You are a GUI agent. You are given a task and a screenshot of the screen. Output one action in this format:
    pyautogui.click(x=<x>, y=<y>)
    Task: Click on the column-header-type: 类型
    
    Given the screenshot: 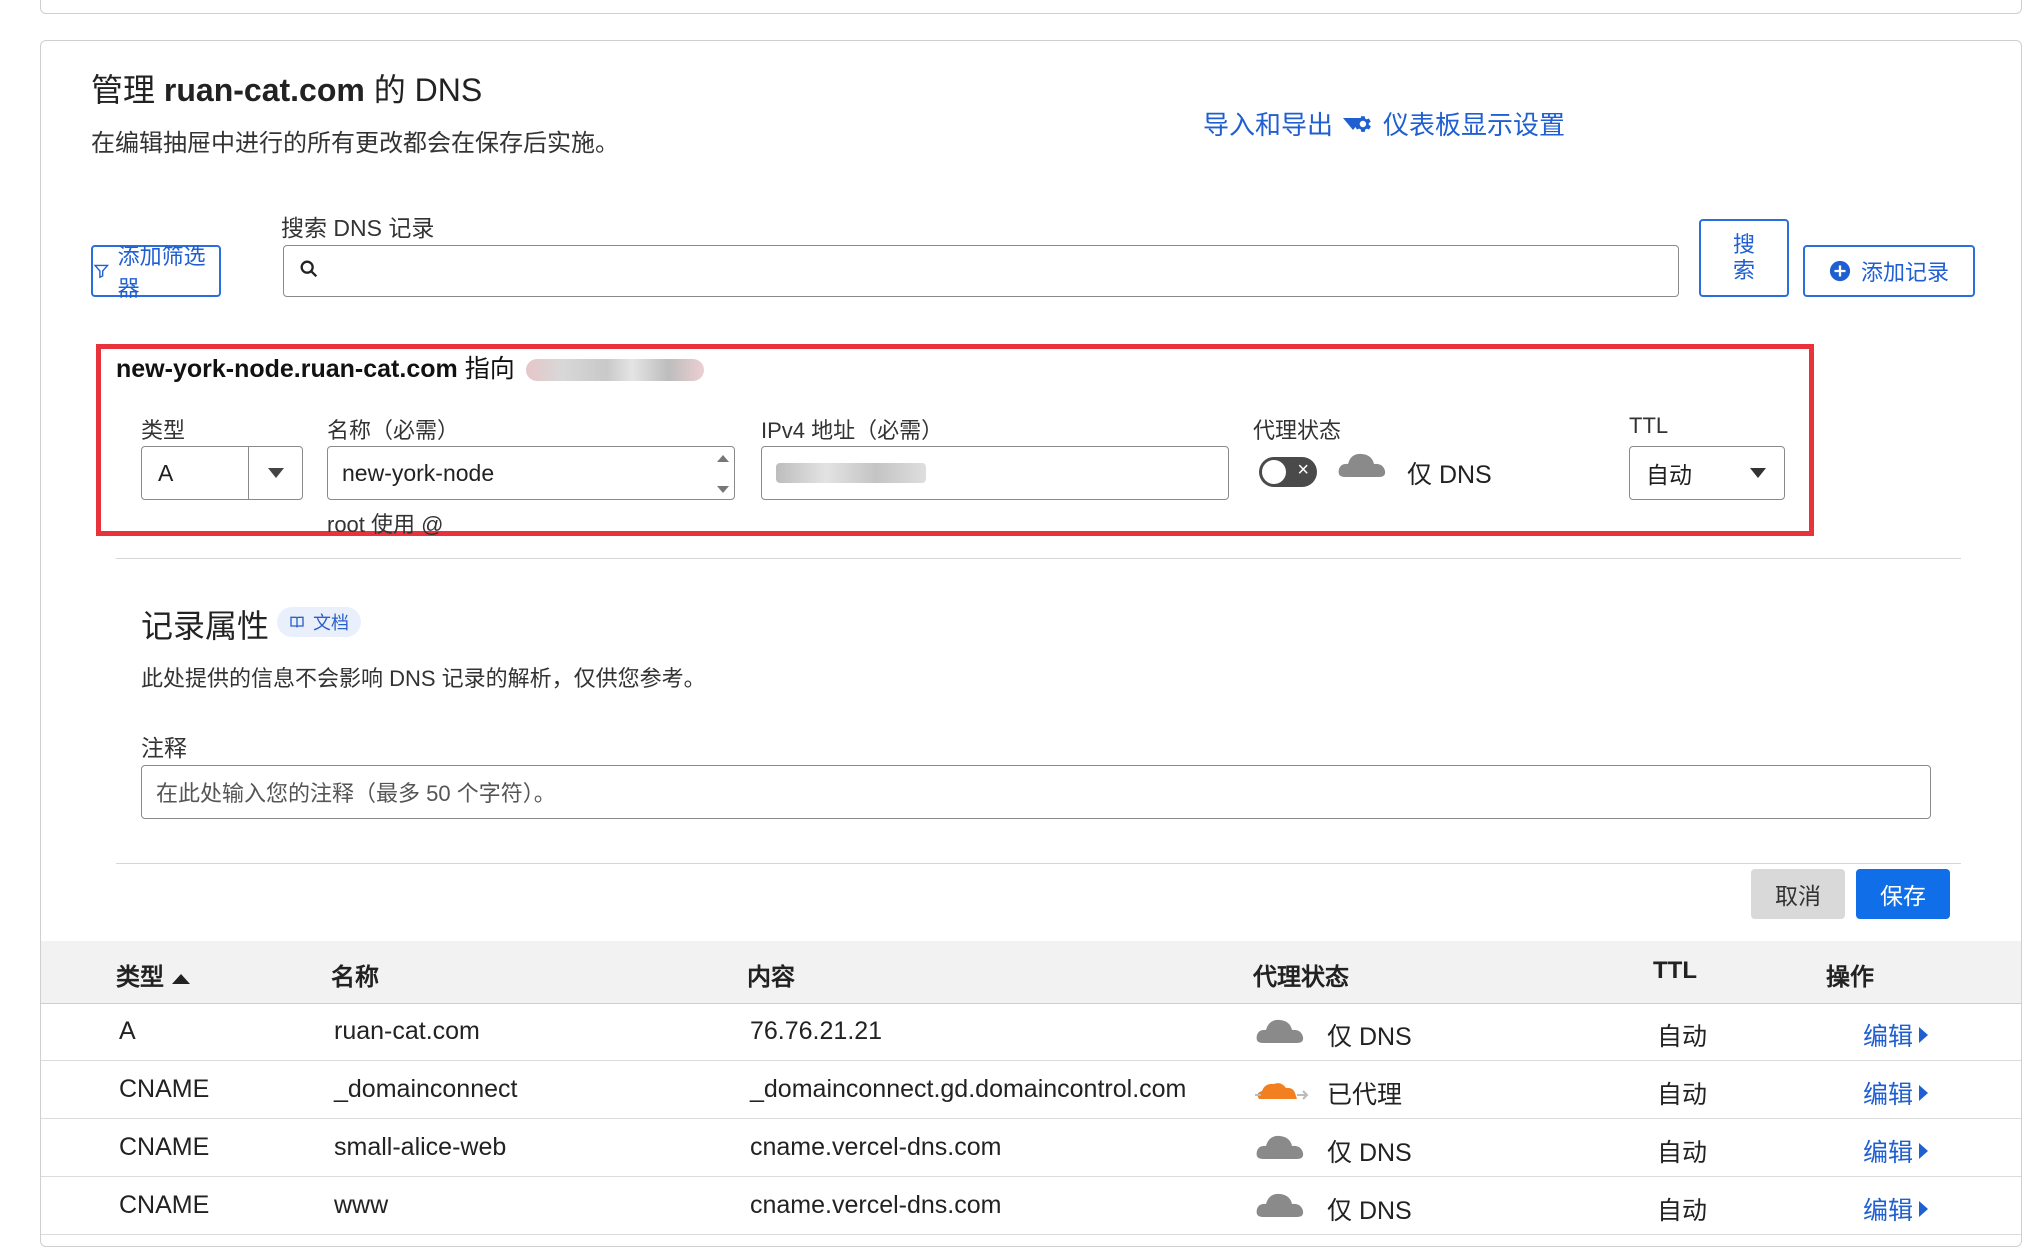 What is the action you would take?
    pyautogui.click(x=153, y=974)
    